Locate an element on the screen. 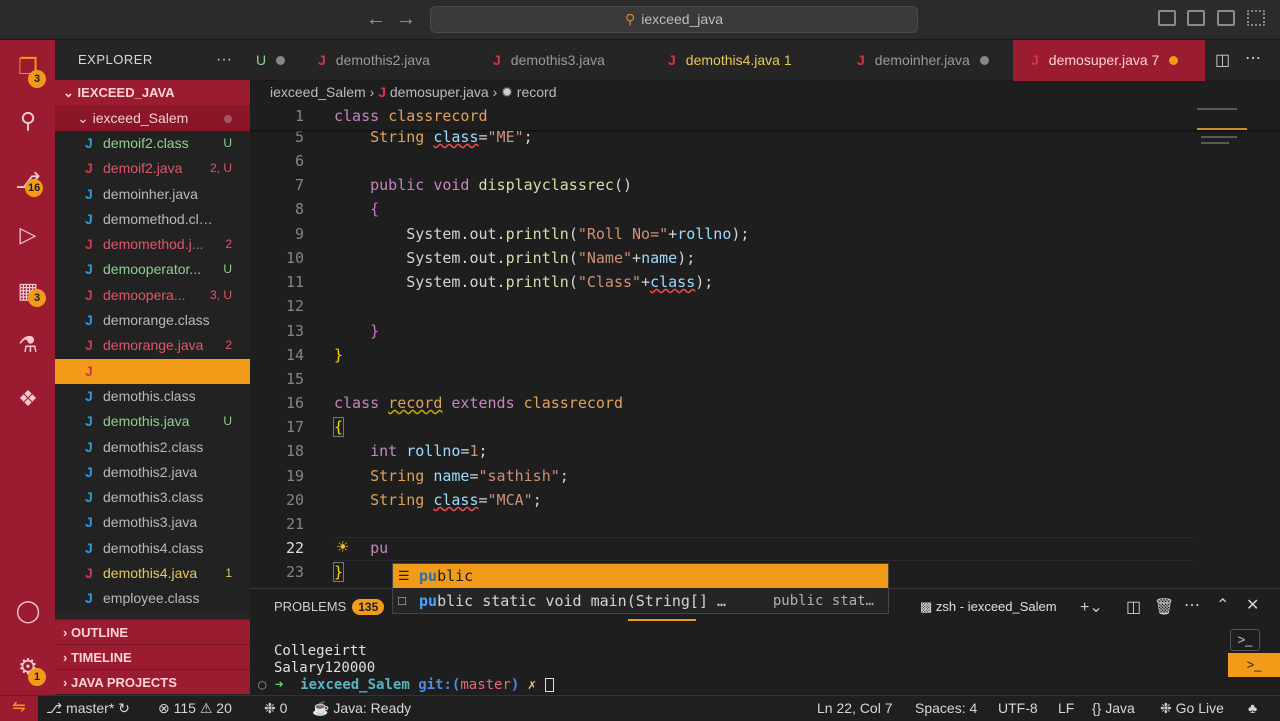 The image size is (1280, 721). testing-icon: ⚗ is located at coordinates (28, 345).